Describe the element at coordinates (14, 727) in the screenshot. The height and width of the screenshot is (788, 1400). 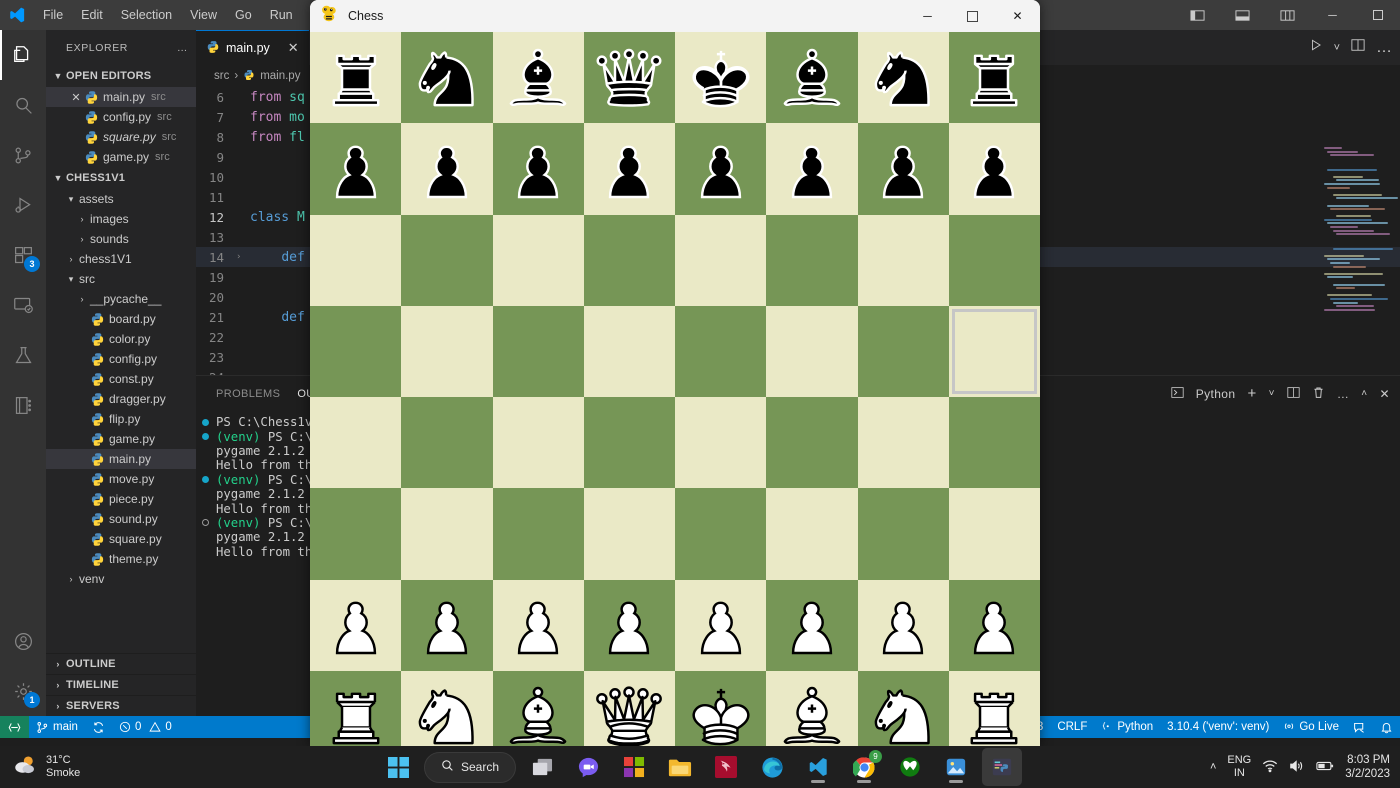
I see `status-remote` at that location.